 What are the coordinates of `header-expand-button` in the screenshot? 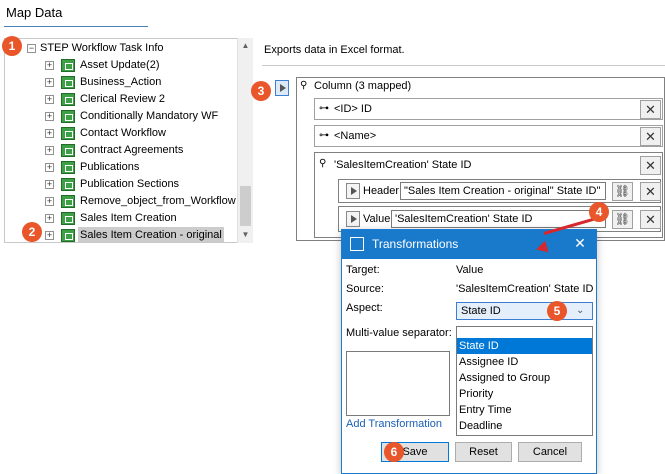 It's located at (353, 191).